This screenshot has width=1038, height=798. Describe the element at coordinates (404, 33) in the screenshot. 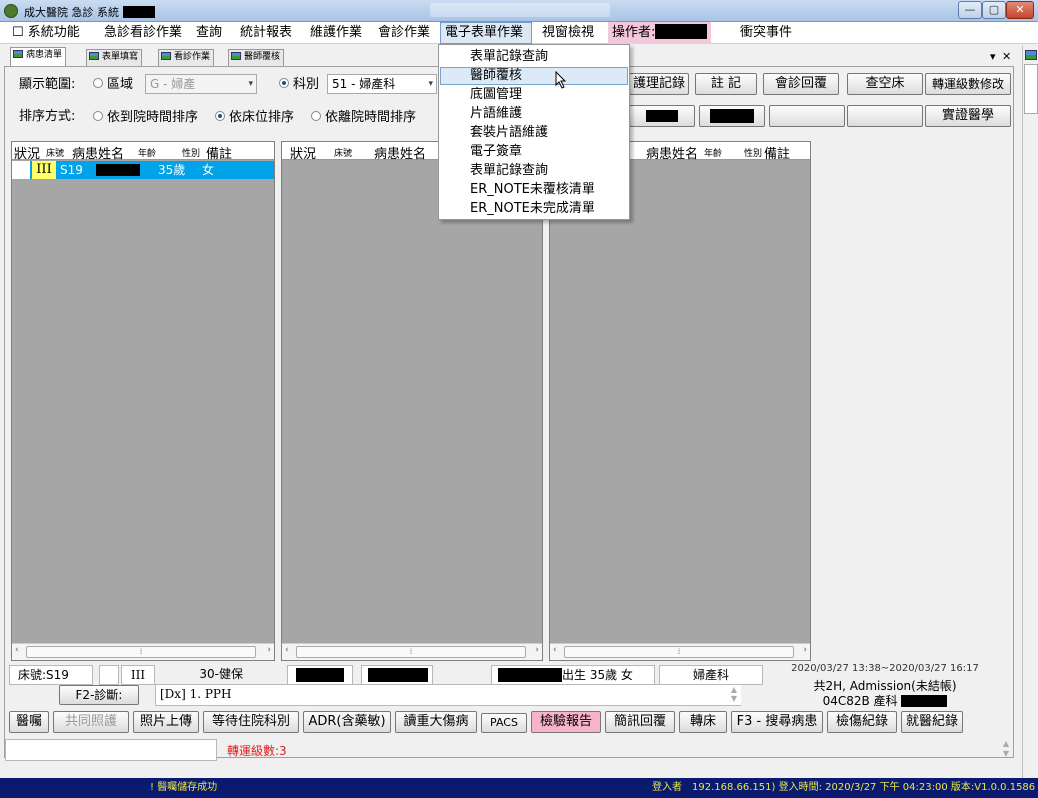

I see `menu-consult: 會診作業` at that location.